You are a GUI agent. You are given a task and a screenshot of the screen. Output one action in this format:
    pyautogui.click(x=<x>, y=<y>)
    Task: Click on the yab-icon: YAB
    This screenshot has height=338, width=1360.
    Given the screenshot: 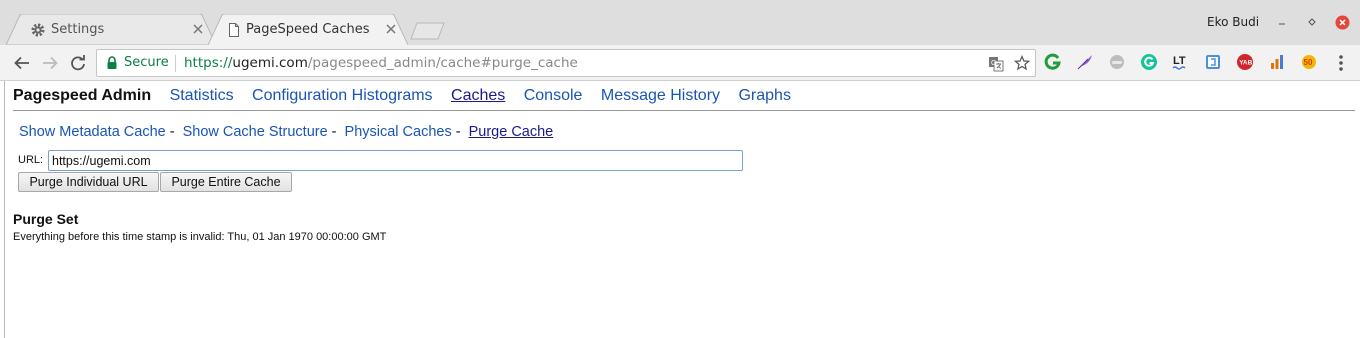 What is the action you would take?
    pyautogui.click(x=1245, y=62)
    